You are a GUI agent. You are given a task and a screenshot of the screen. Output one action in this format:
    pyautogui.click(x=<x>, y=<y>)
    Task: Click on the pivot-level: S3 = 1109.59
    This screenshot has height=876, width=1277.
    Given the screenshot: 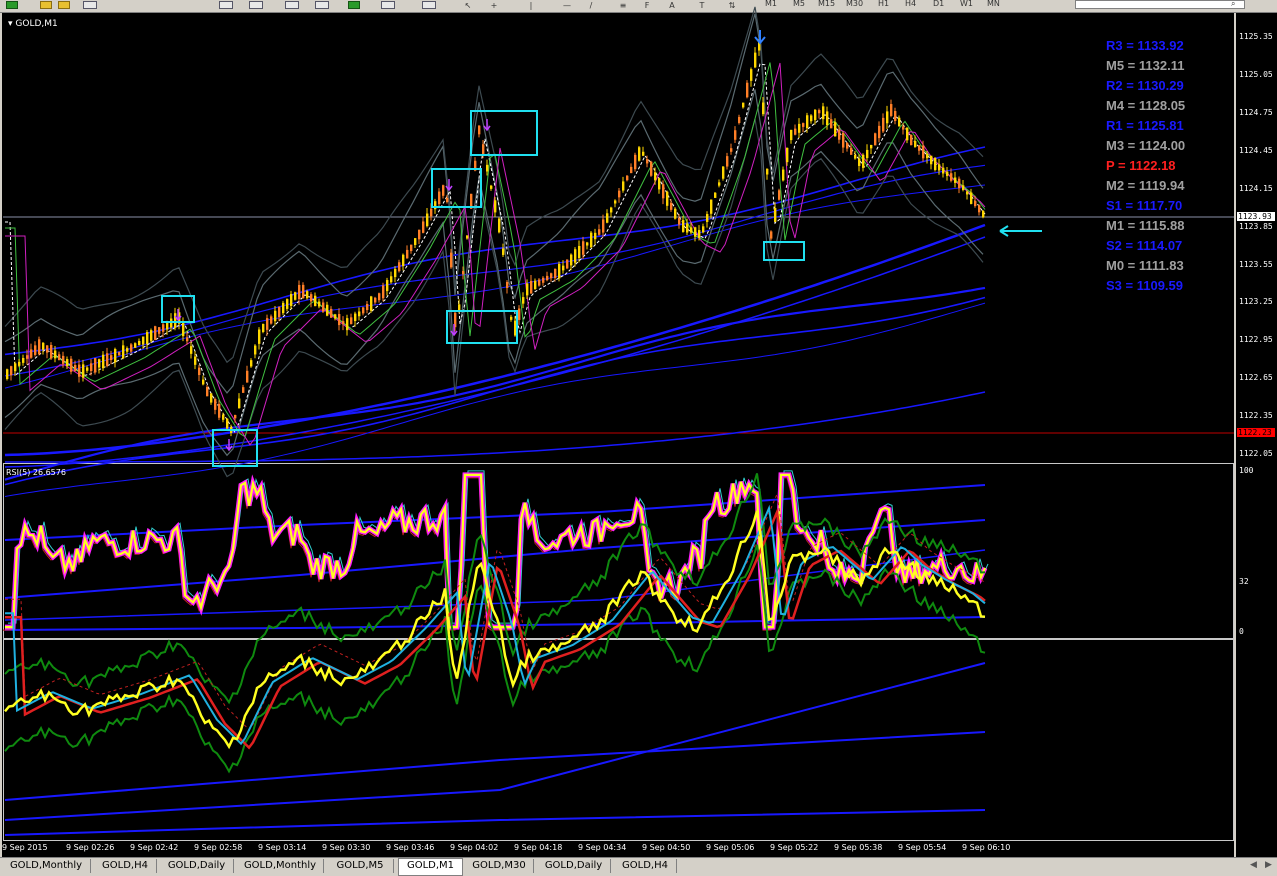 What is the action you would take?
    pyautogui.click(x=1144, y=285)
    